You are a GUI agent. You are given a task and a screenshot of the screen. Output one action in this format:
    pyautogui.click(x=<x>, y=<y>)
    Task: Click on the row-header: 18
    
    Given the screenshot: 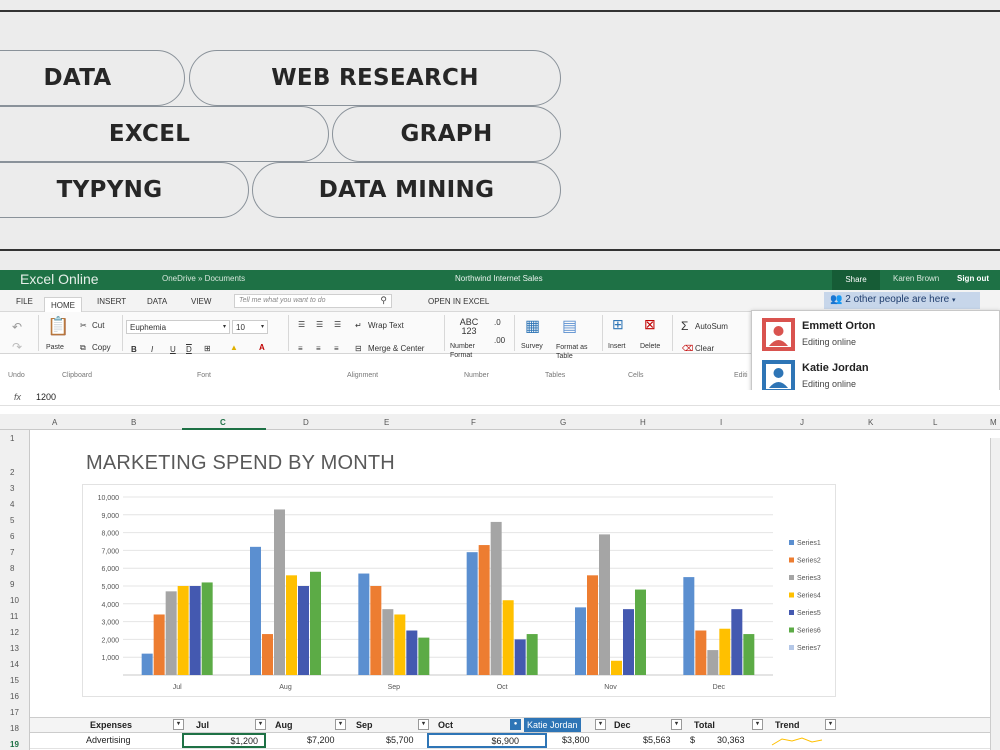 What is the action you would take?
    pyautogui.click(x=14, y=728)
    